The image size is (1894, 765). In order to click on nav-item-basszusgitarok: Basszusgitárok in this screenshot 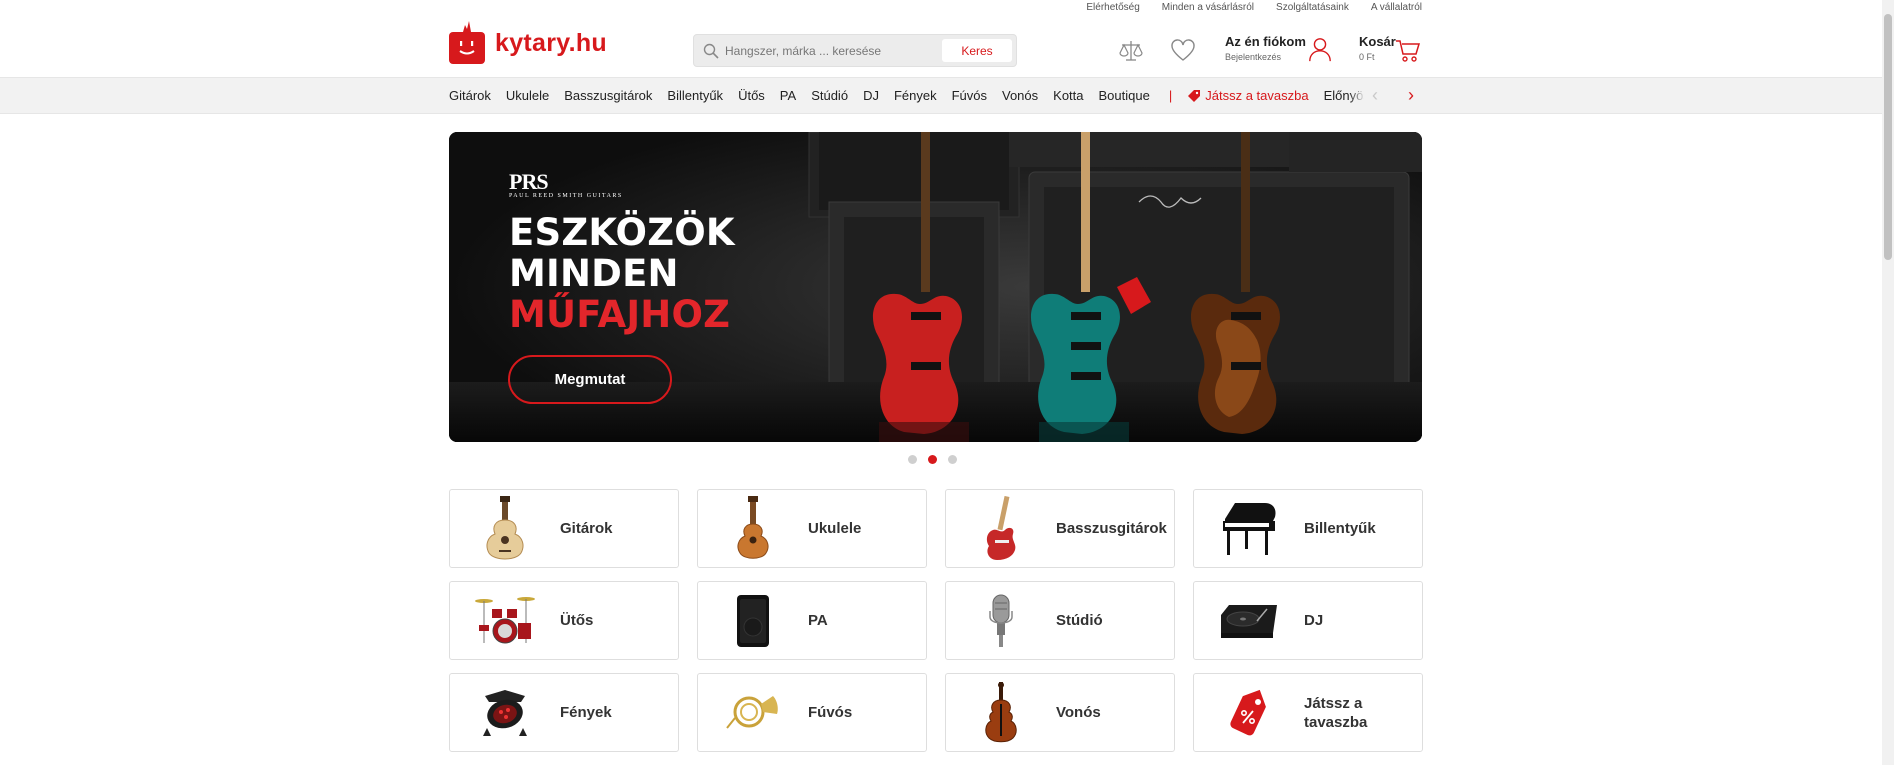, I will do `click(608, 95)`.